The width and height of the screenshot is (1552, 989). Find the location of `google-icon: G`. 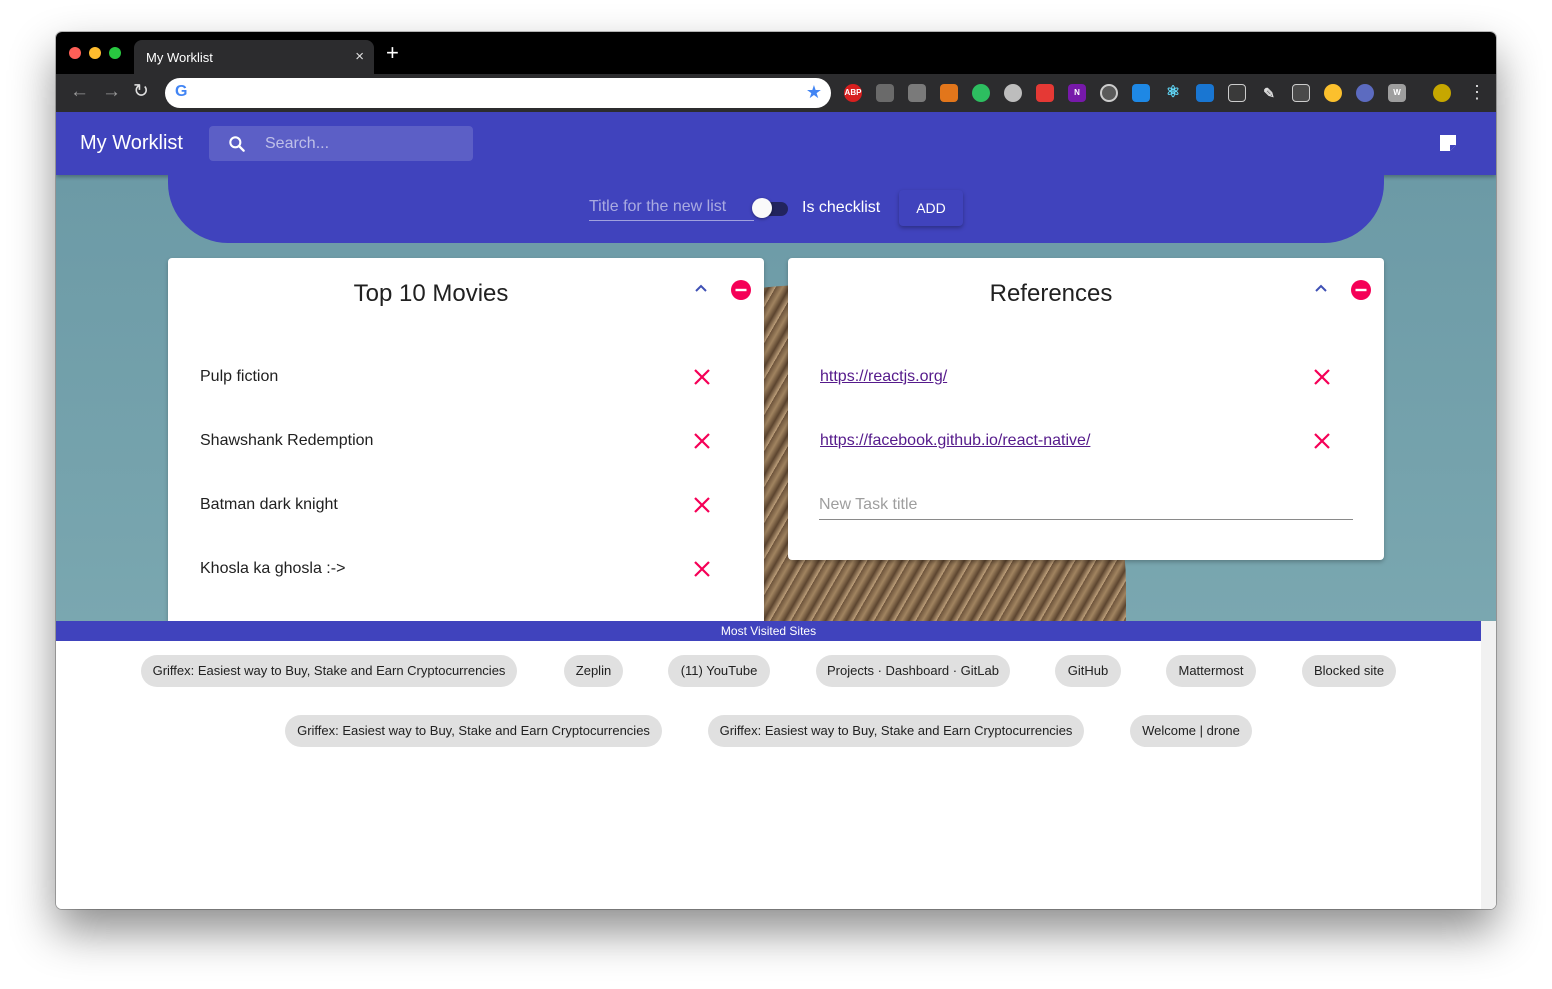

google-icon: G is located at coordinates (181, 91).